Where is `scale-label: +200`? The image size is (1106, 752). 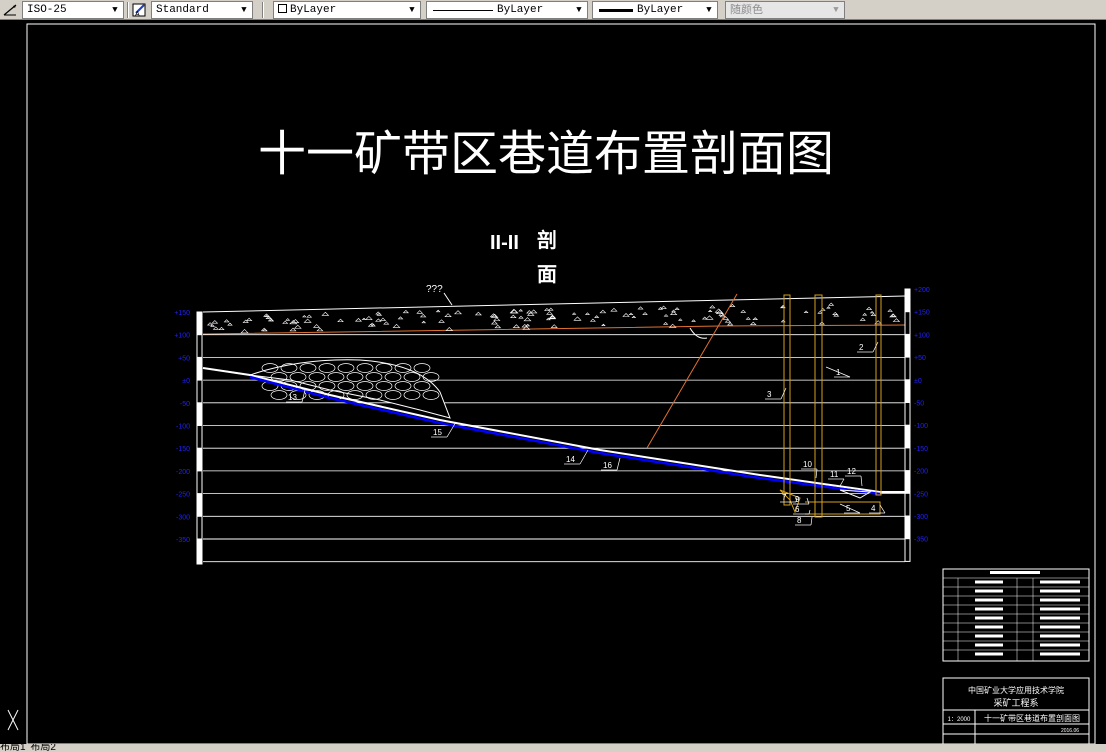
scale-label: +200 is located at coordinates (922, 290).